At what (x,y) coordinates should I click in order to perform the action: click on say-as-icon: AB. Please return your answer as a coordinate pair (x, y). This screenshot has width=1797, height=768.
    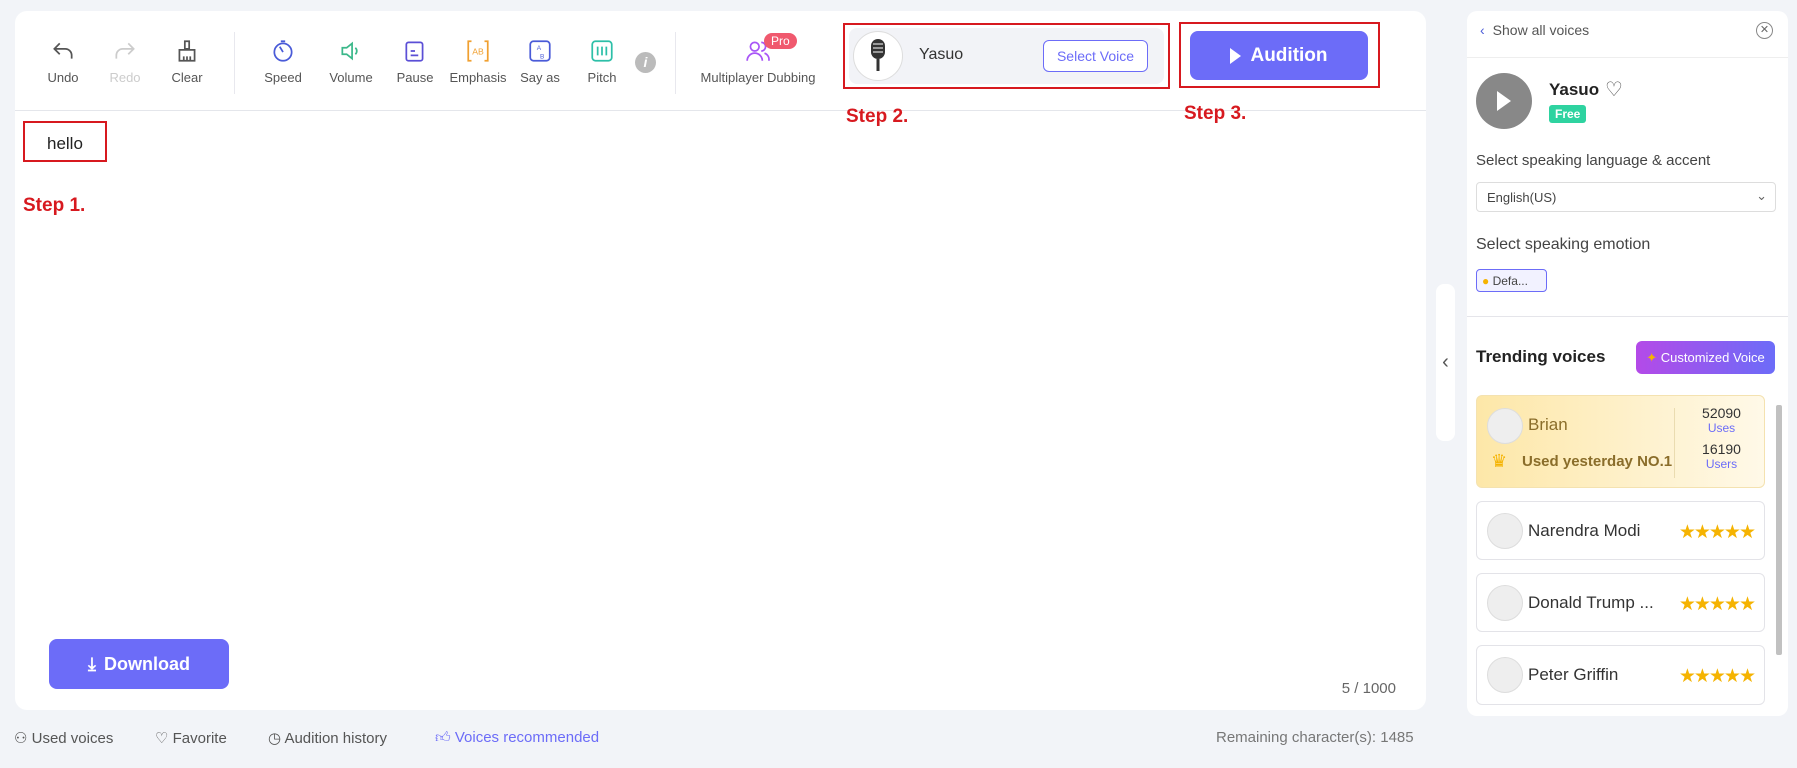
    Looking at the image, I should click on (540, 51).